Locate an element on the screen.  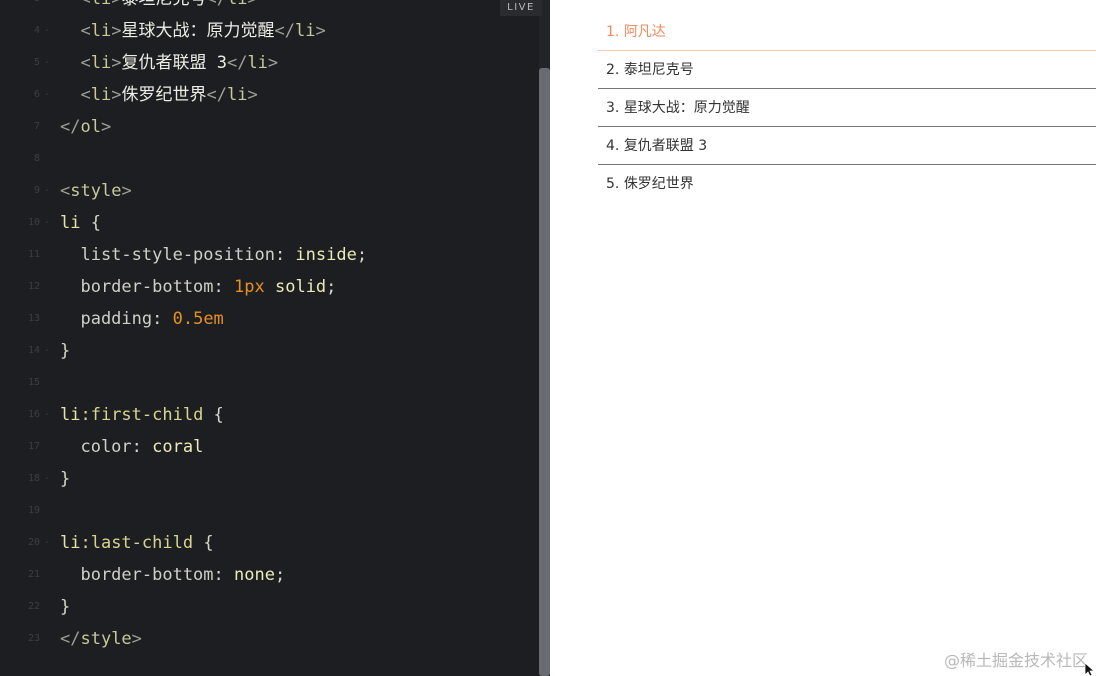
line-number: 8 is located at coordinates (36, 158).